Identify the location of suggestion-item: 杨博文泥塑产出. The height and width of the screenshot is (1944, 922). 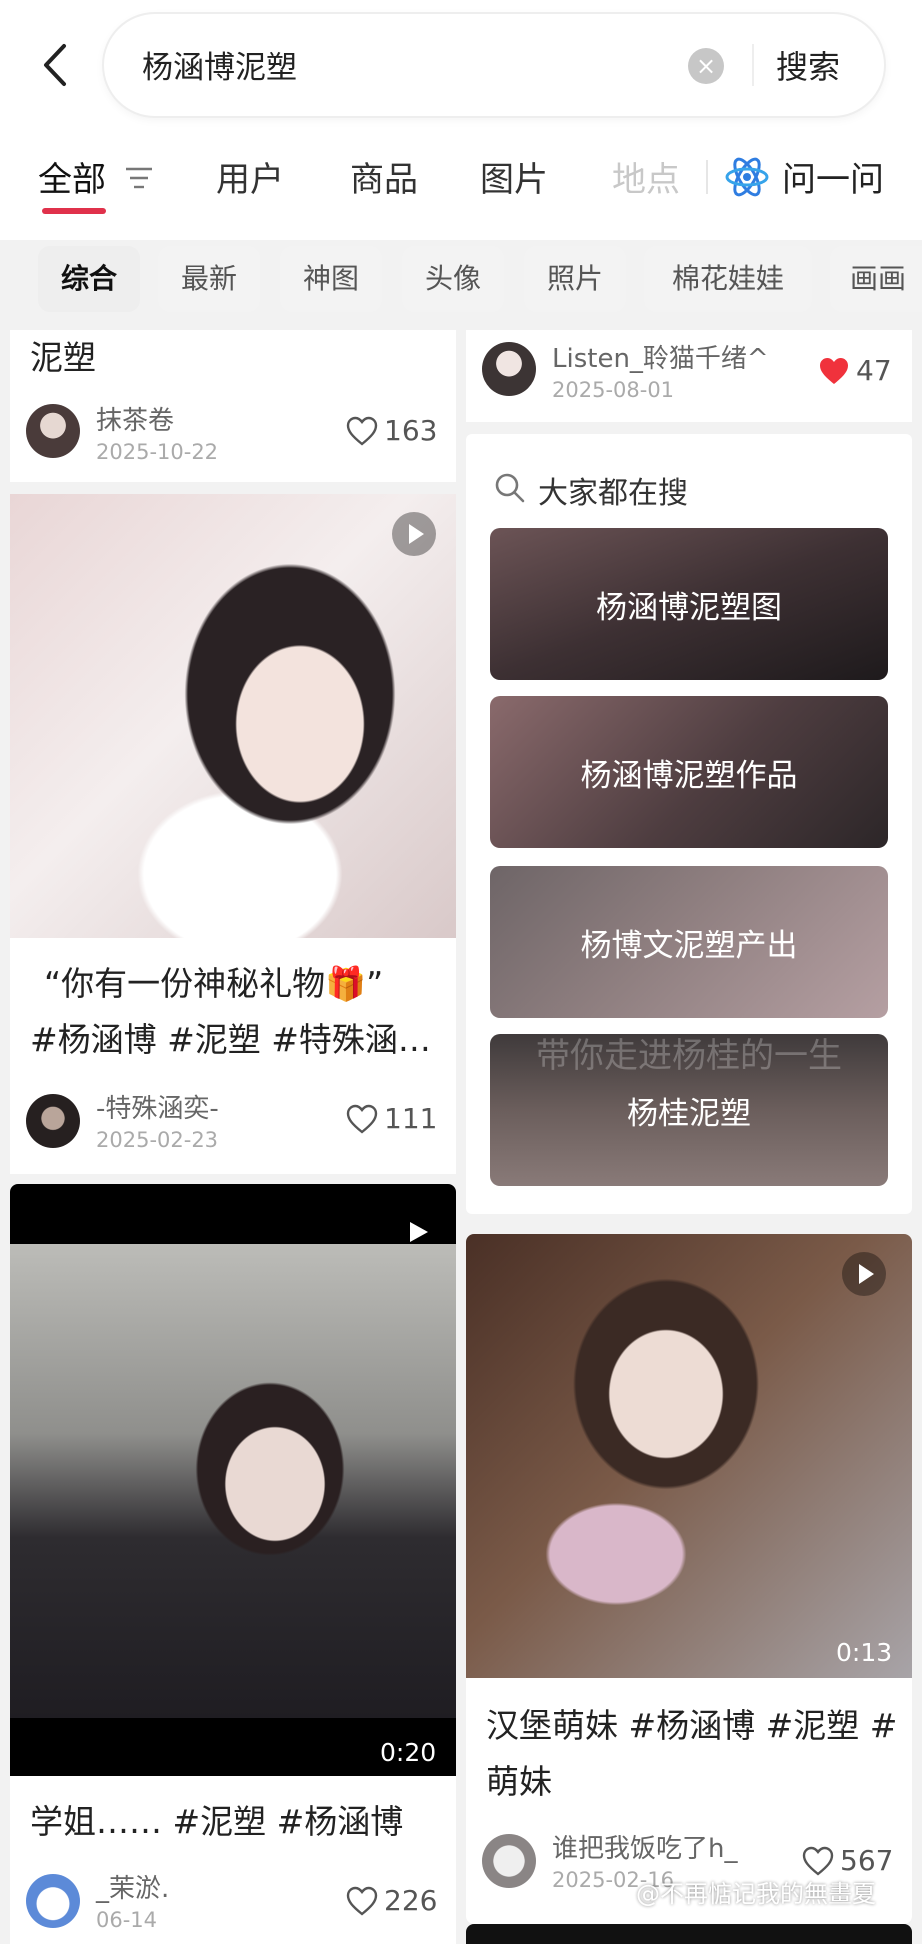
(689, 942).